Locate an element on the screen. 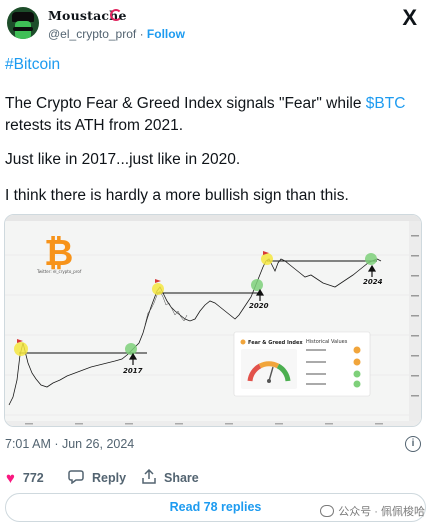  ath-marker-2020 is located at coordinates (158, 289).